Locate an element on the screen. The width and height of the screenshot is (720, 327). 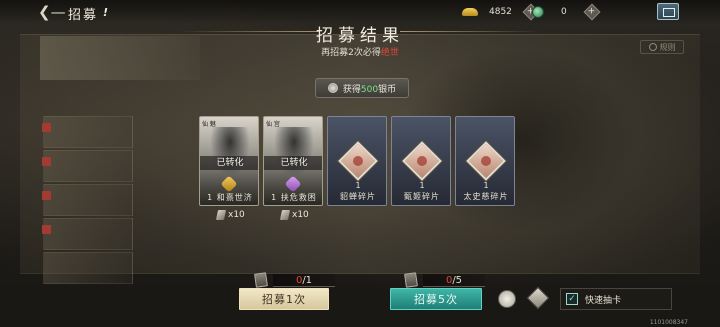
silver-coin-icon is located at coordinates (332, 88).